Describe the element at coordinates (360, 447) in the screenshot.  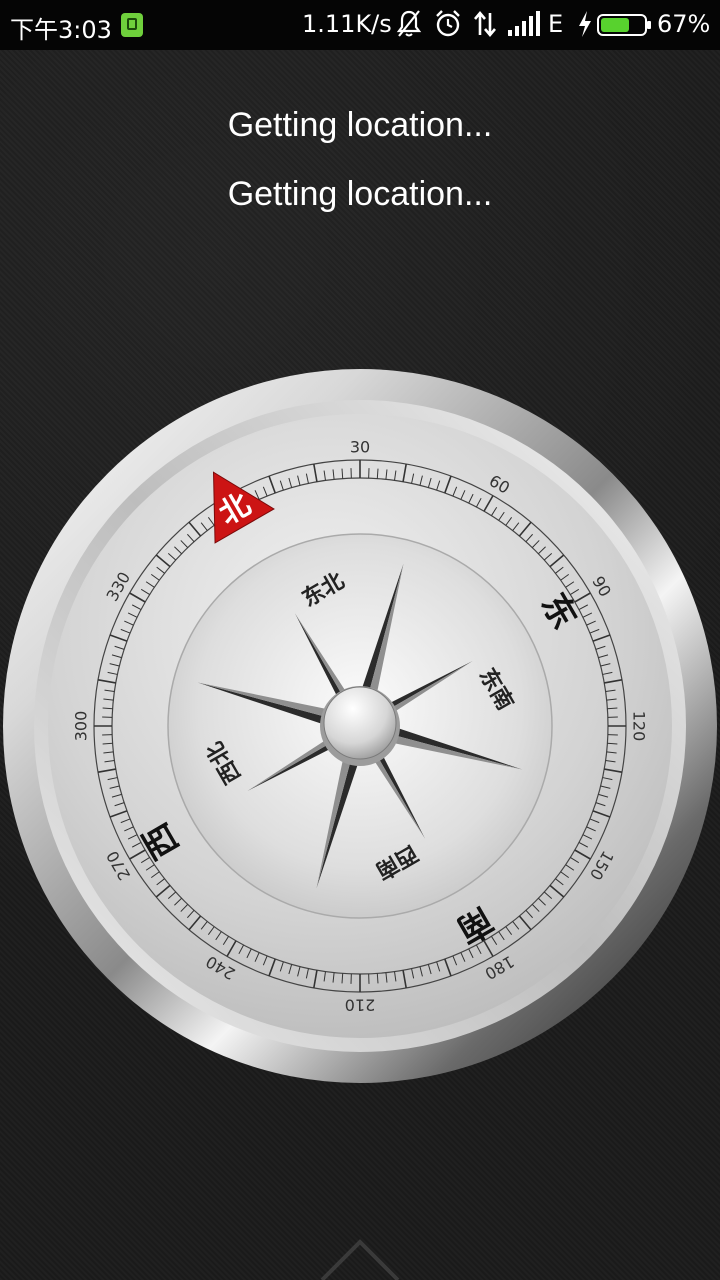
I see `degree-label: 30` at that location.